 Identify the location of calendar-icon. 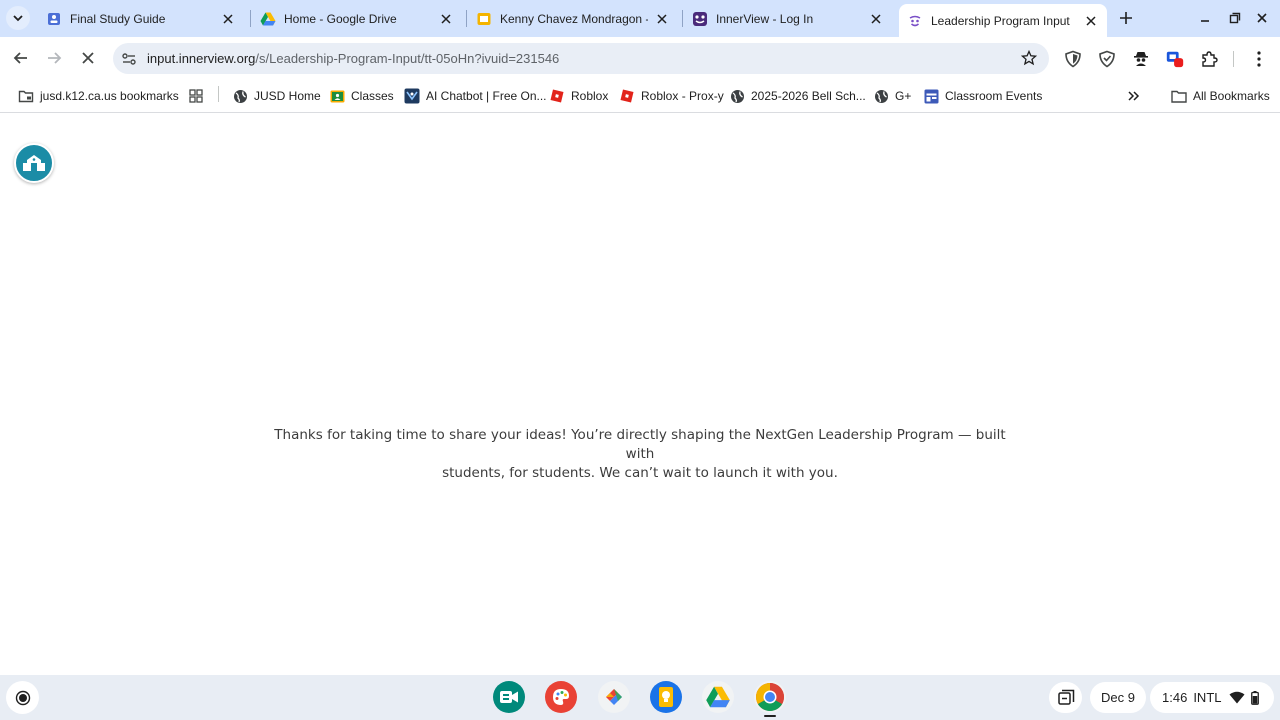
(931, 96).